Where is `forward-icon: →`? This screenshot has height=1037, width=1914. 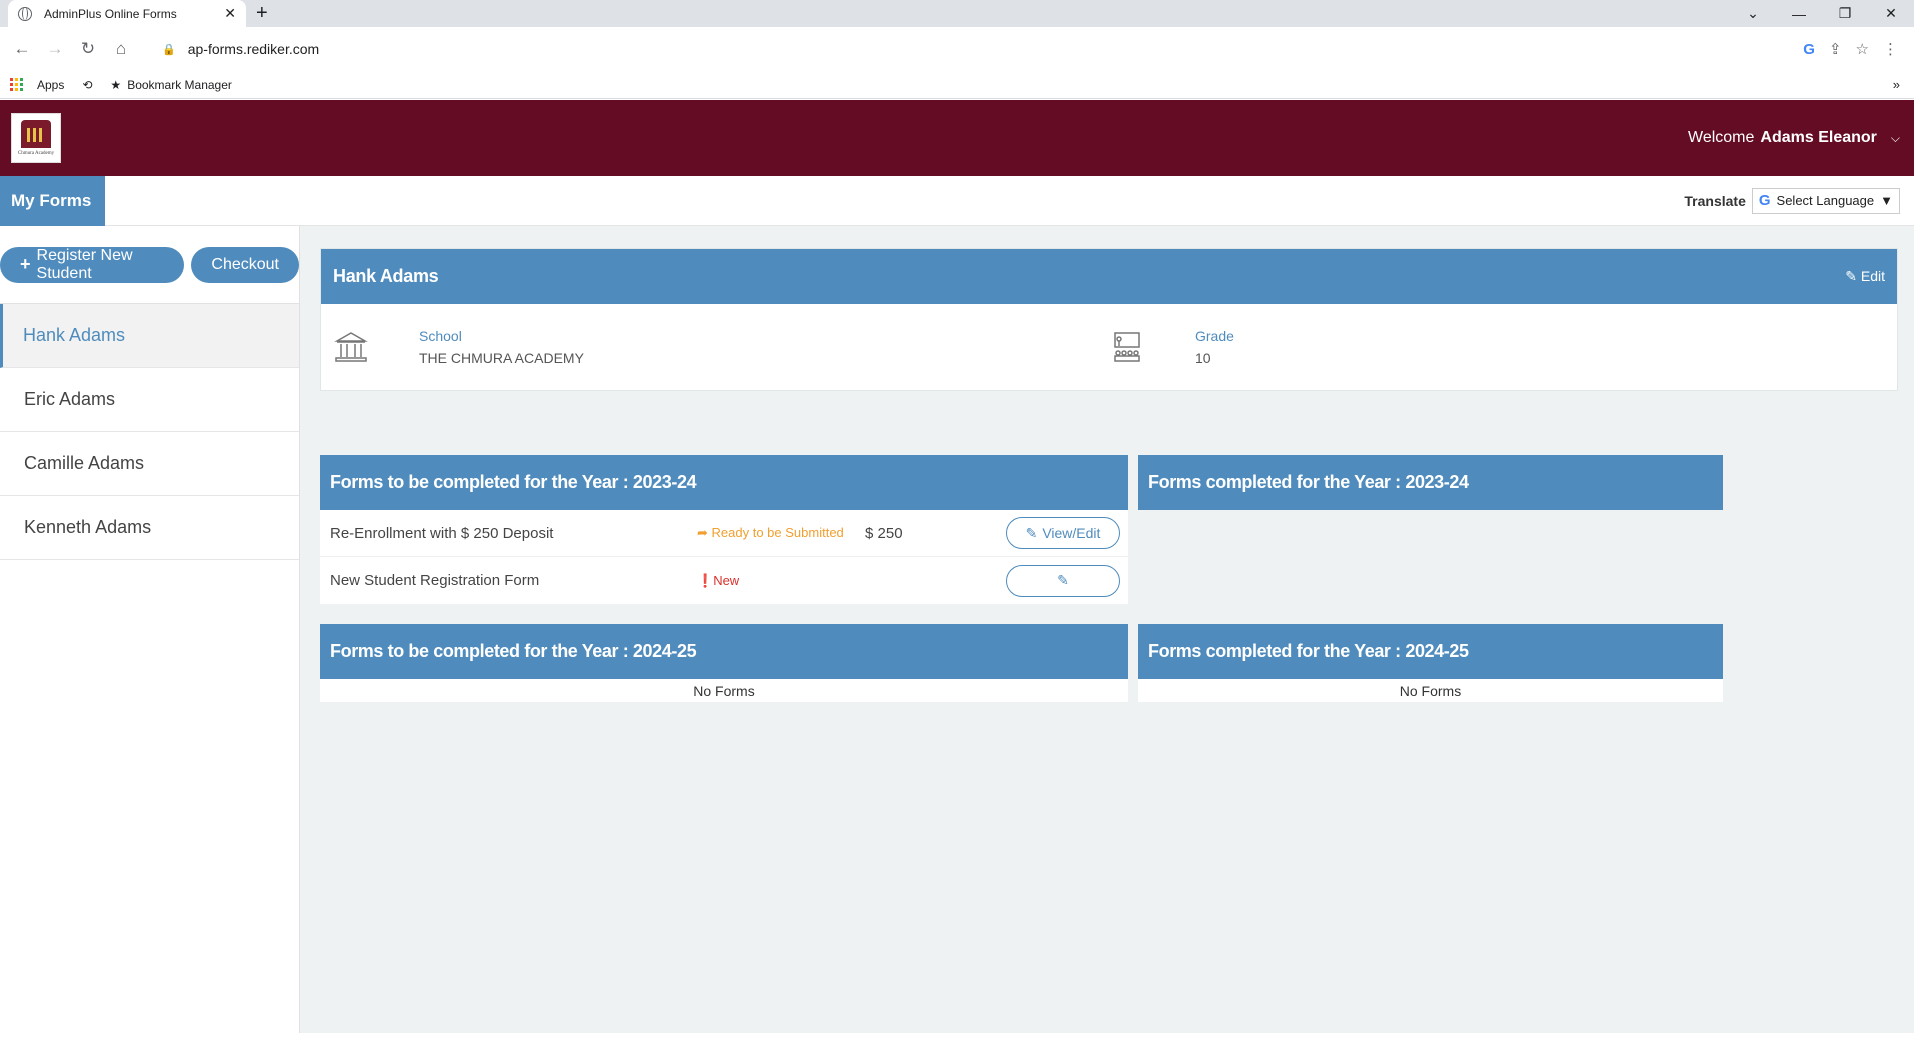 forward-icon: → is located at coordinates (55, 49).